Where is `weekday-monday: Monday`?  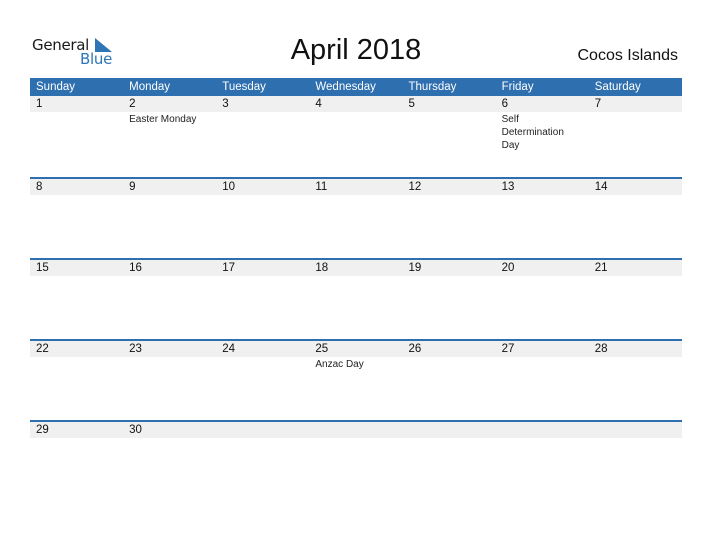 weekday-monday: Monday is located at coordinates (150, 87).